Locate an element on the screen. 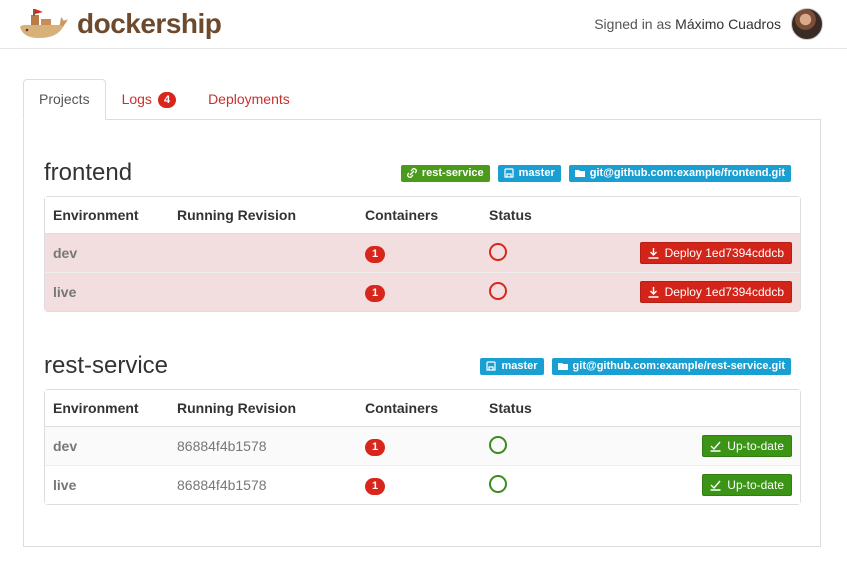 The image size is (847, 574). project-title: frontend is located at coordinates (88, 172).